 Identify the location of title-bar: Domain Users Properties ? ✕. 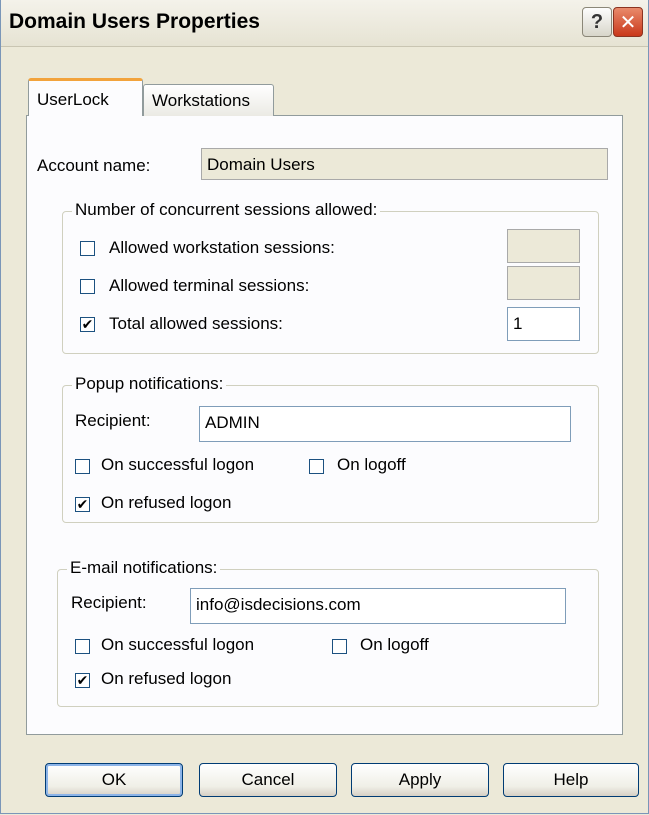
(324, 23).